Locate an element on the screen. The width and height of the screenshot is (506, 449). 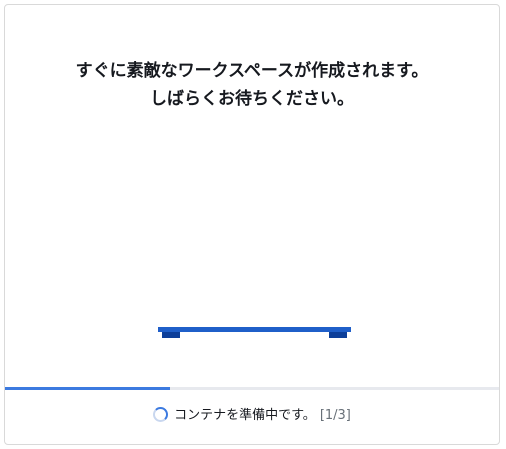
progress-bar is located at coordinates (252, 388).